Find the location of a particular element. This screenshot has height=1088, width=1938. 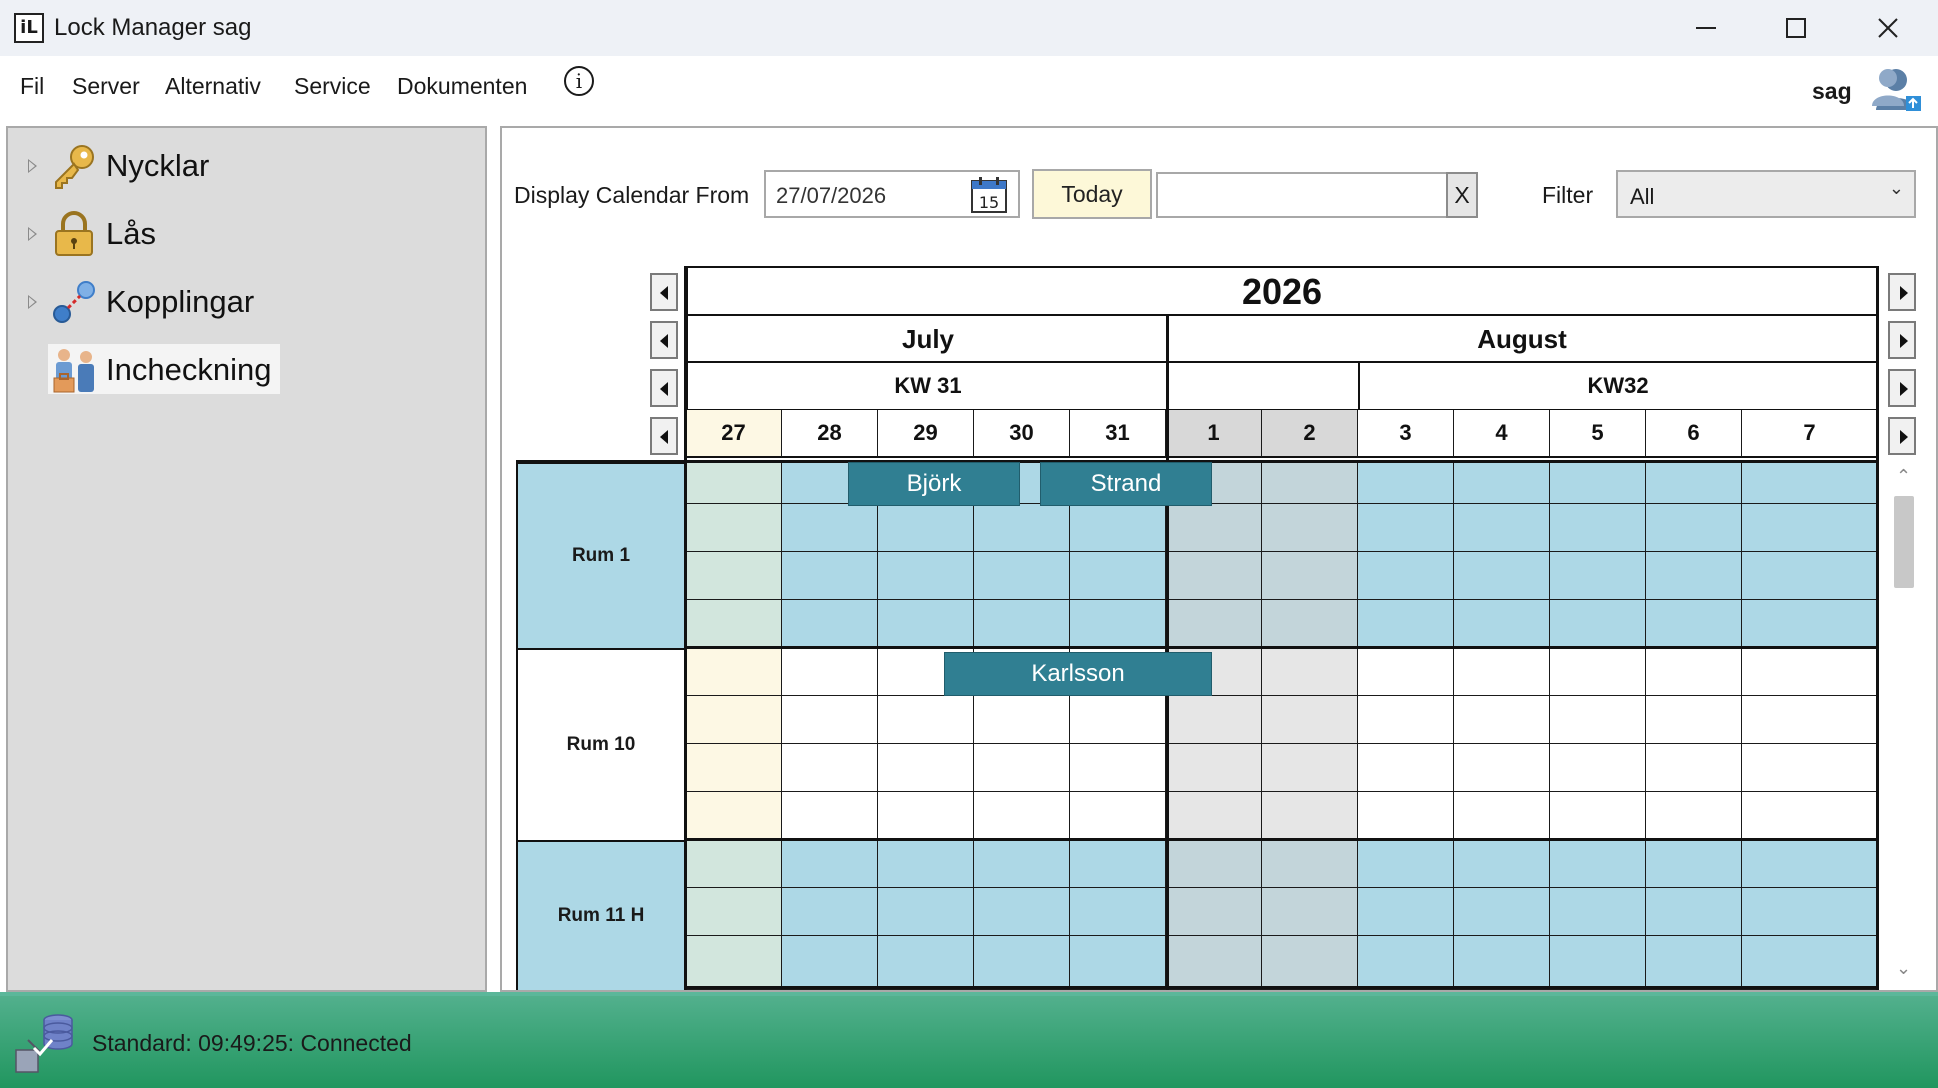

booking-strand: Strand is located at coordinates (1126, 484).